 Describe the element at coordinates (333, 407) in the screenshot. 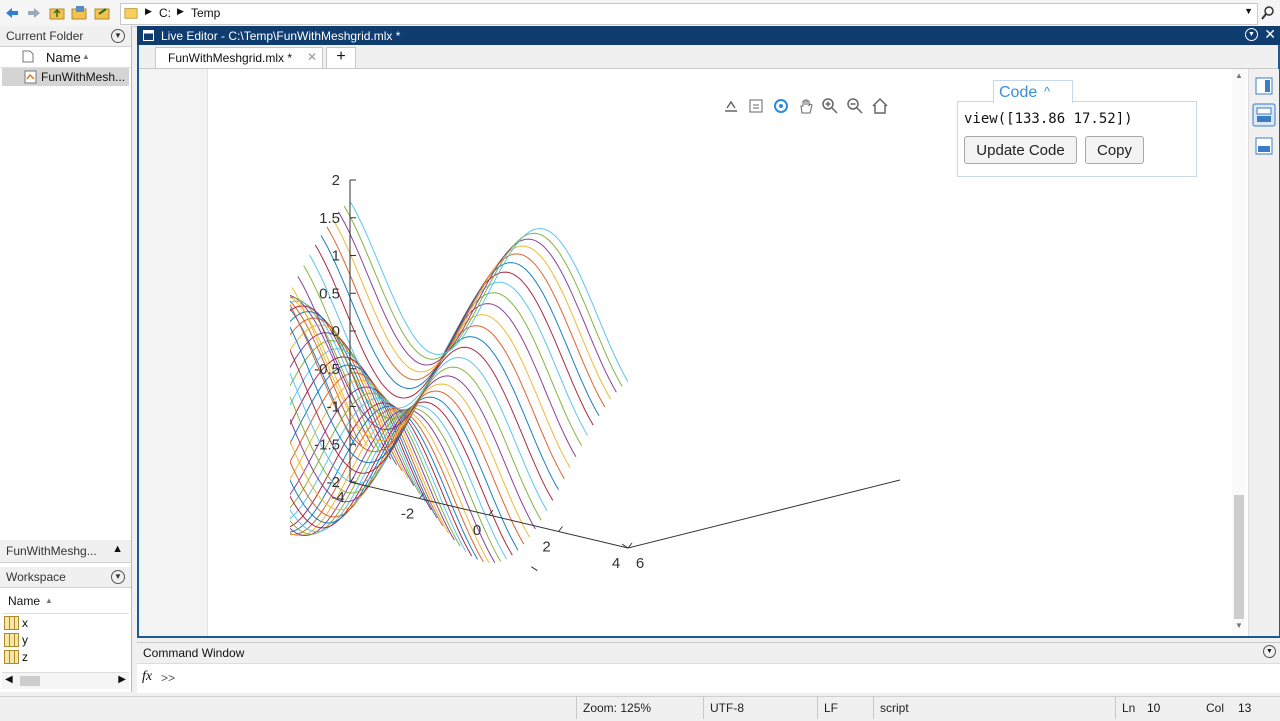

I see `z-tick-label: -1` at that location.